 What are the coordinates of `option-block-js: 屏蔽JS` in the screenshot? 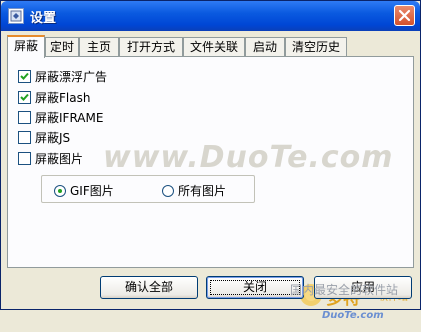 It's located at (44, 137).